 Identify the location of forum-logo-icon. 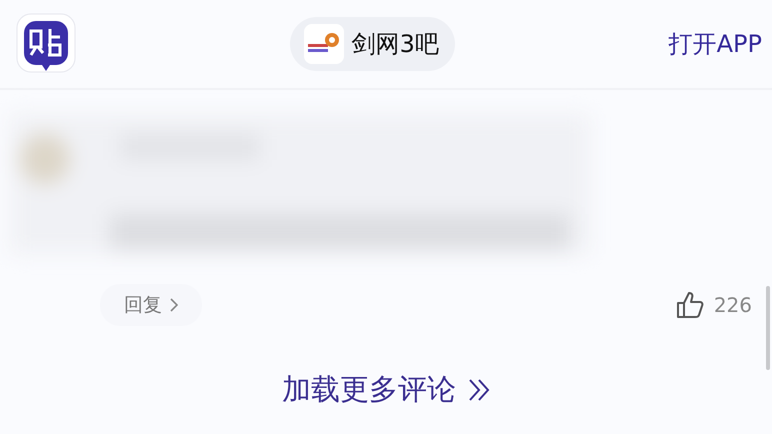
(324, 44).